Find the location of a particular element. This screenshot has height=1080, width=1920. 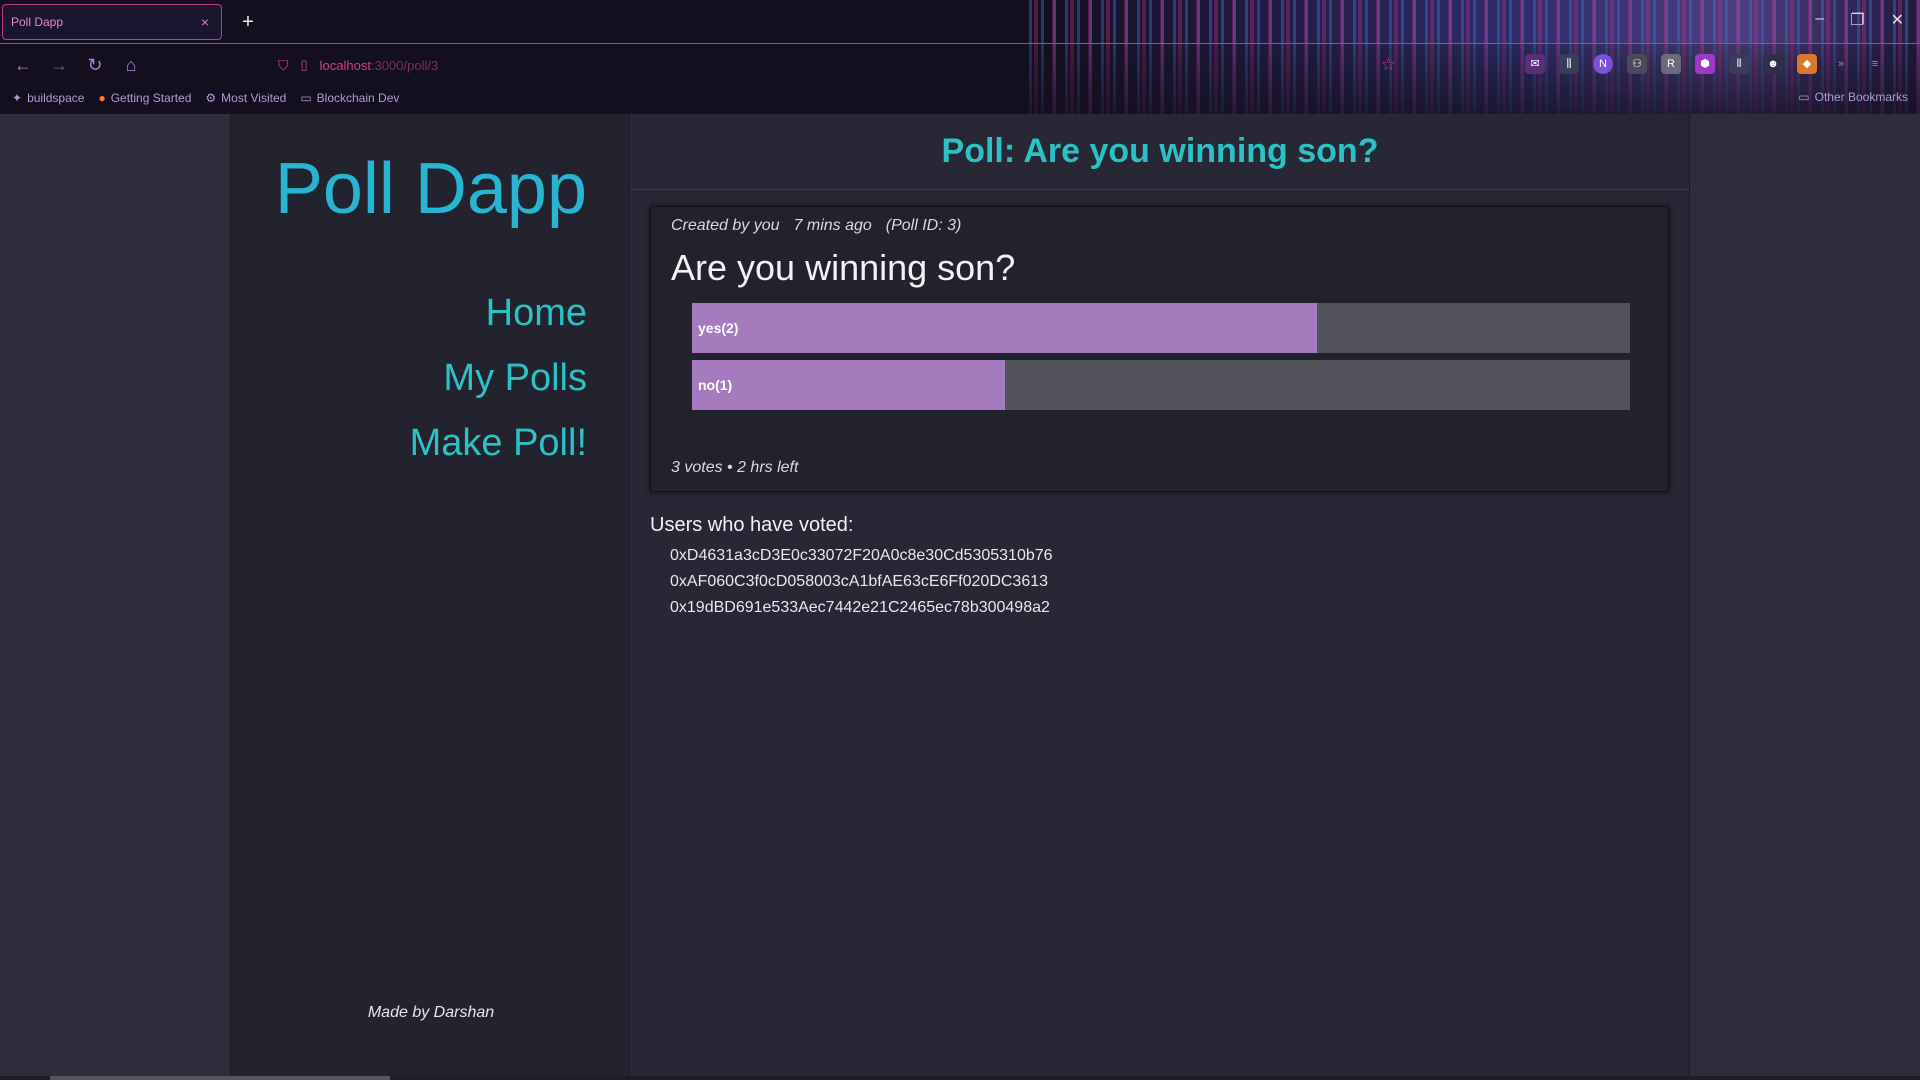

other-bookmarks: ▭ Other Bookmarks is located at coordinates (1853, 97).